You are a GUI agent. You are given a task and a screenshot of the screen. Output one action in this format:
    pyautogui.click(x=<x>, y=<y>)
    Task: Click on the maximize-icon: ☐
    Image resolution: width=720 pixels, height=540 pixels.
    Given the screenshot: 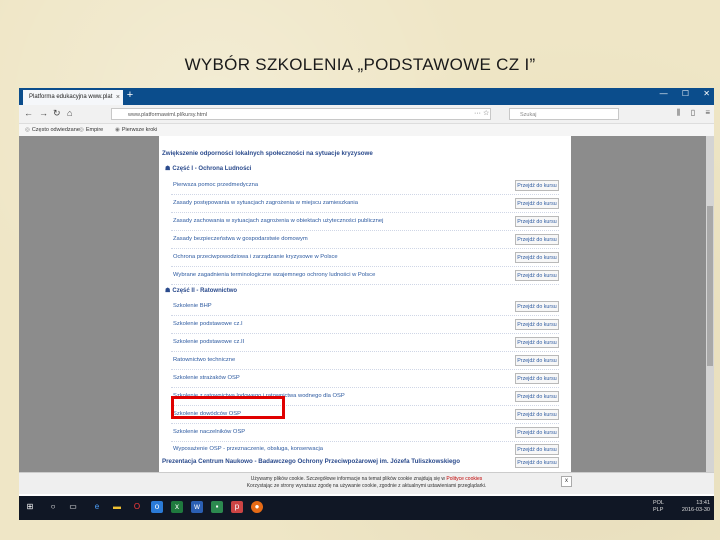 What is the action you would take?
    pyautogui.click(x=685, y=93)
    